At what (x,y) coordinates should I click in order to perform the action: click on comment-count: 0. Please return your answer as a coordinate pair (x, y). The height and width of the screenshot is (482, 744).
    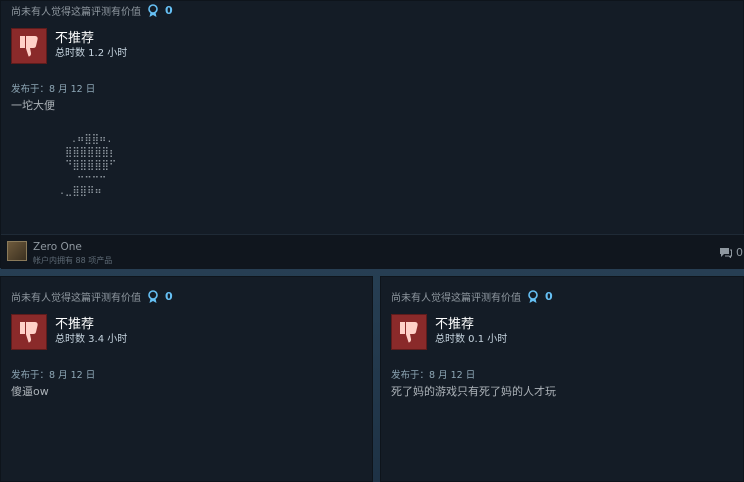
    Looking at the image, I should click on (739, 252).